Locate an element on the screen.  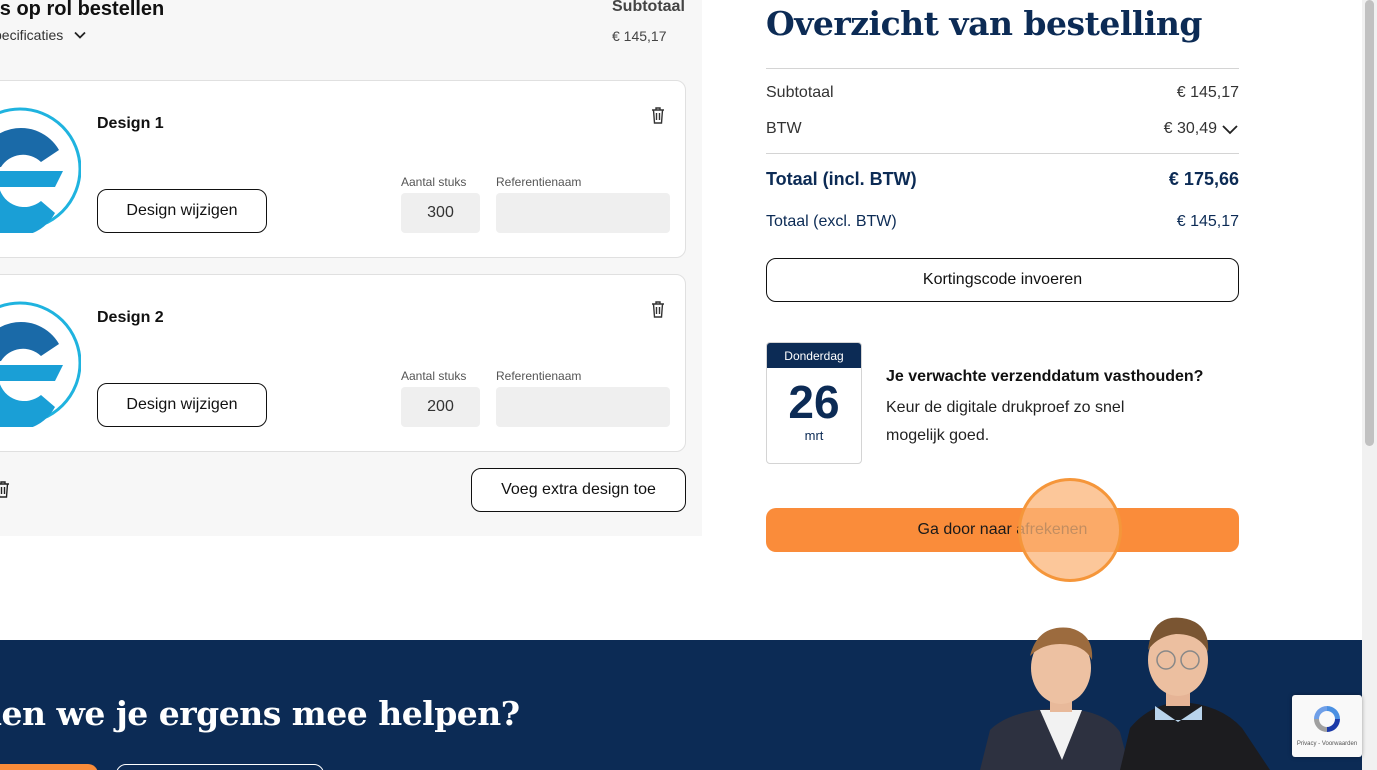
total-excl-label: Totaal (excl. BTW) is located at coordinates (831, 221).